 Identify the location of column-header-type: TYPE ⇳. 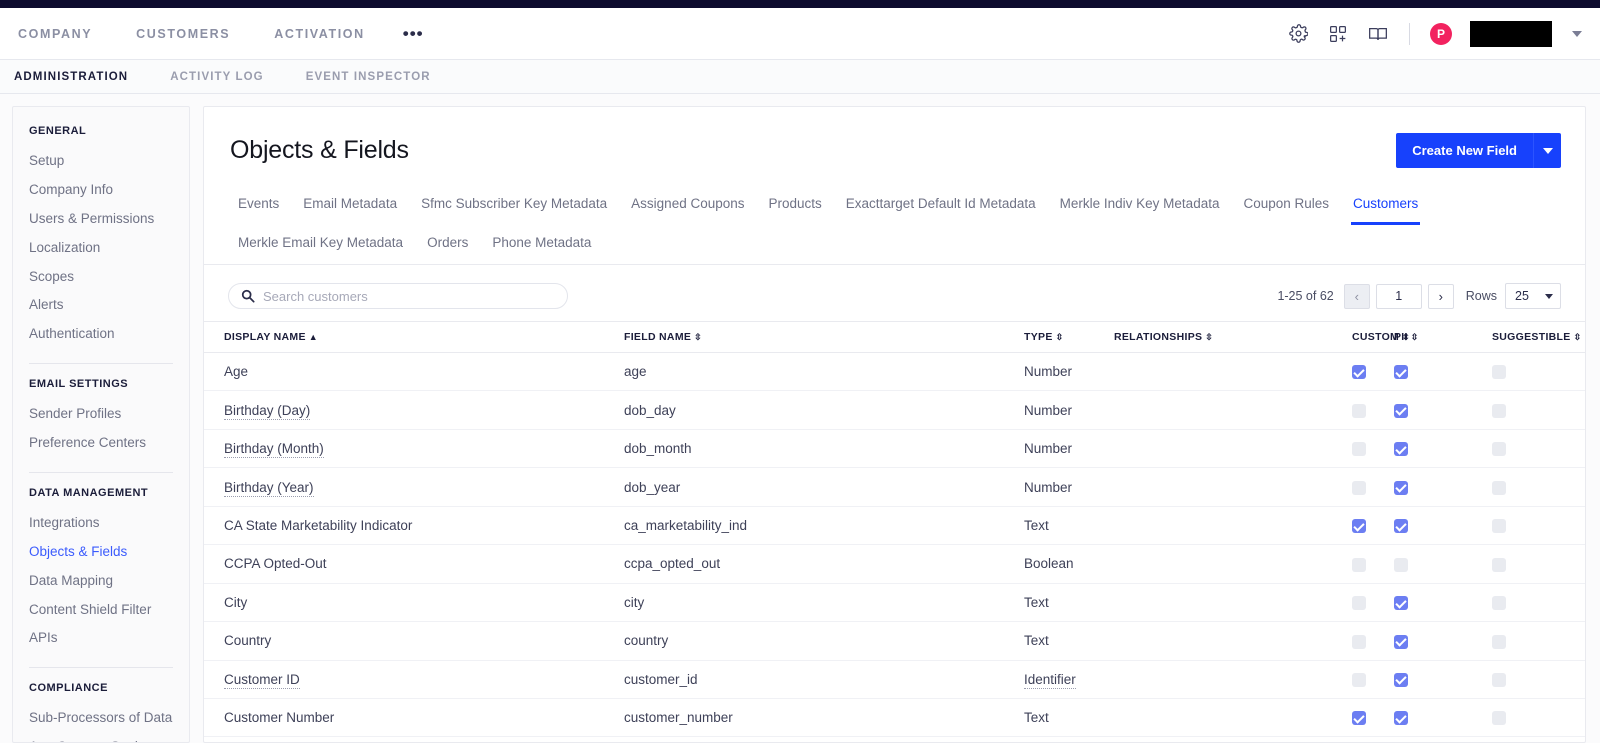
(1069, 337).